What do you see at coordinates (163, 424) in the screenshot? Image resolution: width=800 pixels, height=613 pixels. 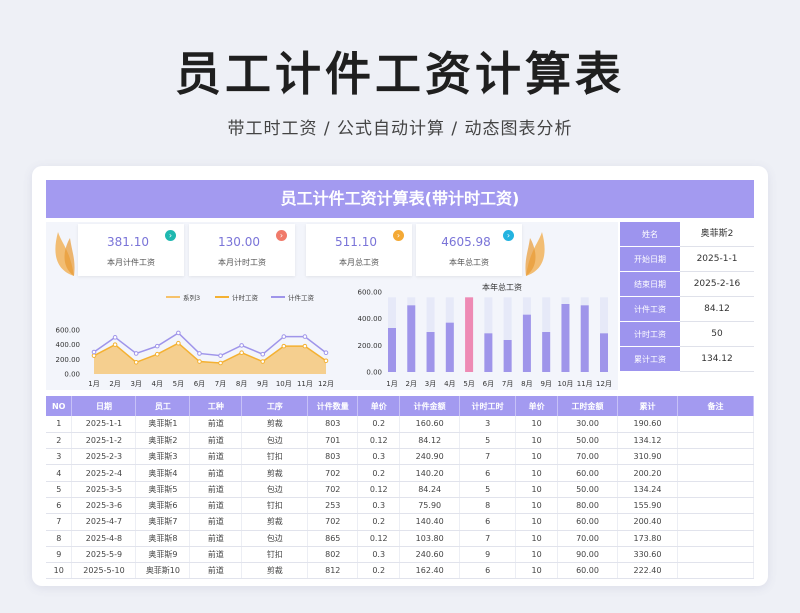 I see `table-cell: 奥菲斯1` at bounding box center [163, 424].